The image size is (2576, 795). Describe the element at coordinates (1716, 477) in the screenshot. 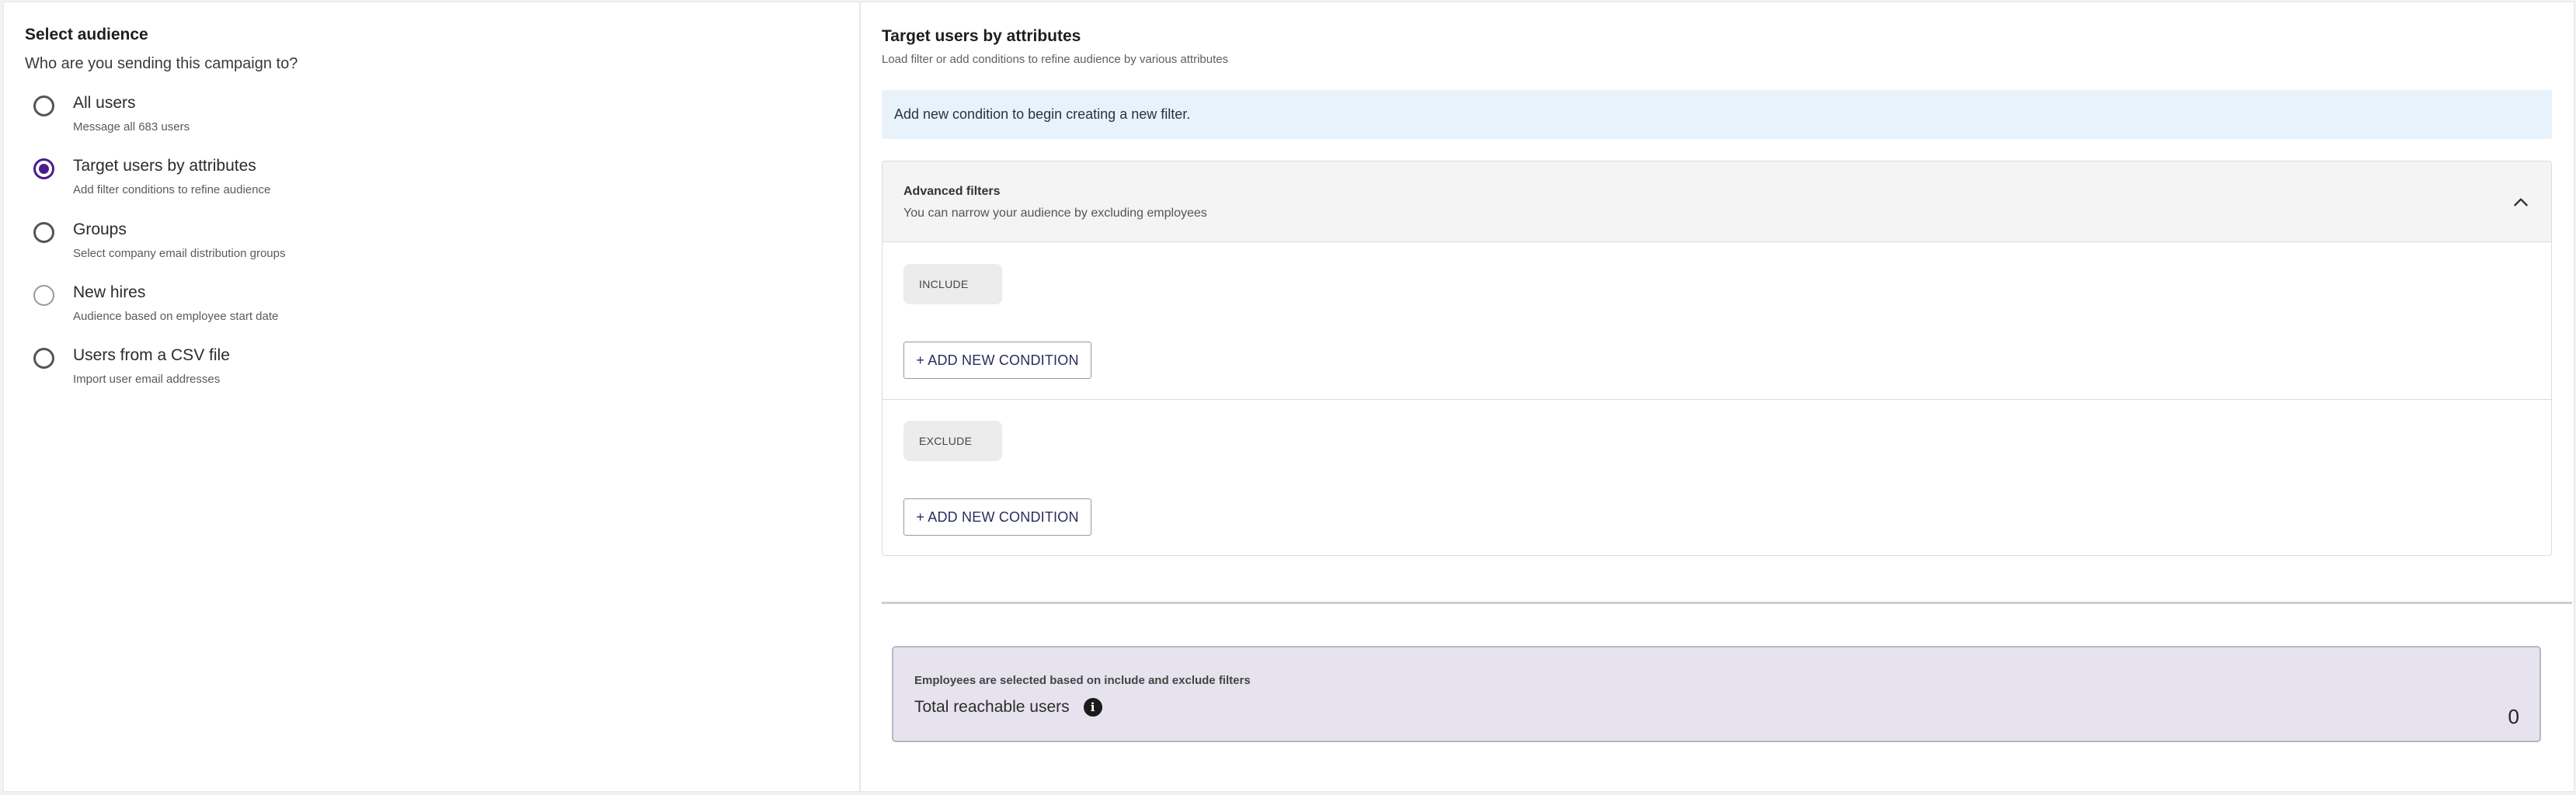

I see `exclude-block: EXCLUDE + ADD NEW CONDITION` at that location.